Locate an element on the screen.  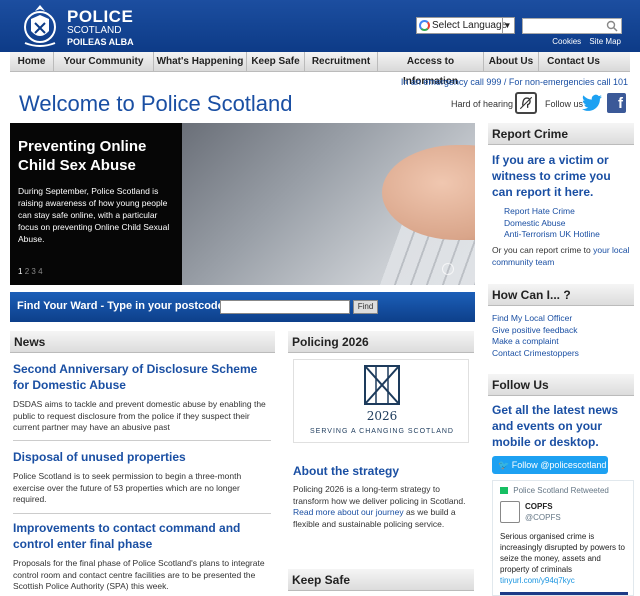
retweet-icon is located at coordinates (504, 491).